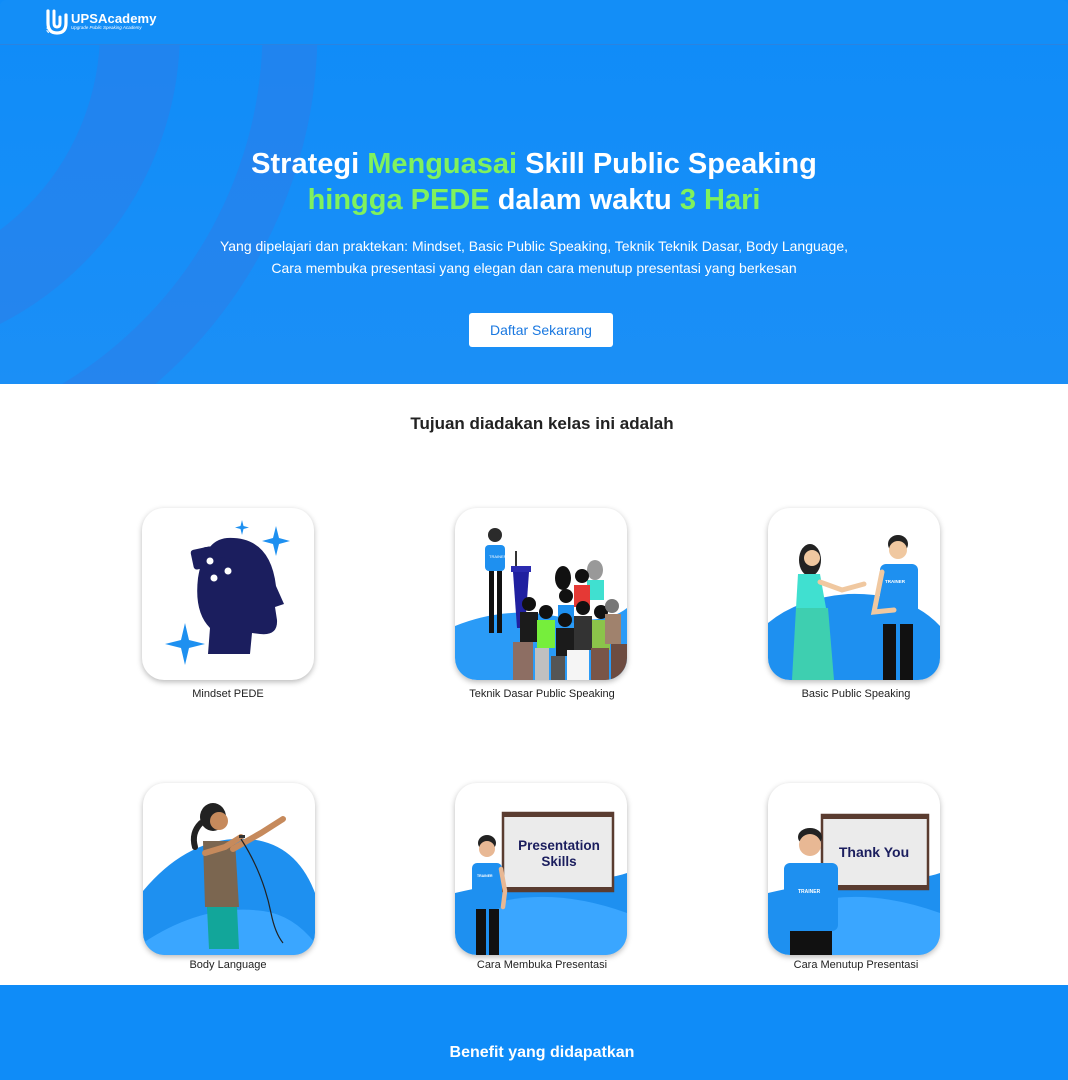  I want to click on board-text-skills: Skills, so click(558, 861).